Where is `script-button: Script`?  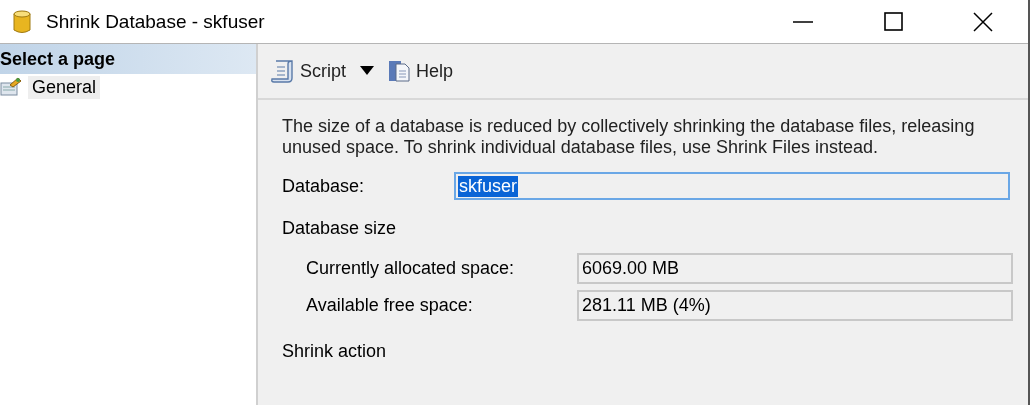
script-button: Script is located at coordinates (308, 71).